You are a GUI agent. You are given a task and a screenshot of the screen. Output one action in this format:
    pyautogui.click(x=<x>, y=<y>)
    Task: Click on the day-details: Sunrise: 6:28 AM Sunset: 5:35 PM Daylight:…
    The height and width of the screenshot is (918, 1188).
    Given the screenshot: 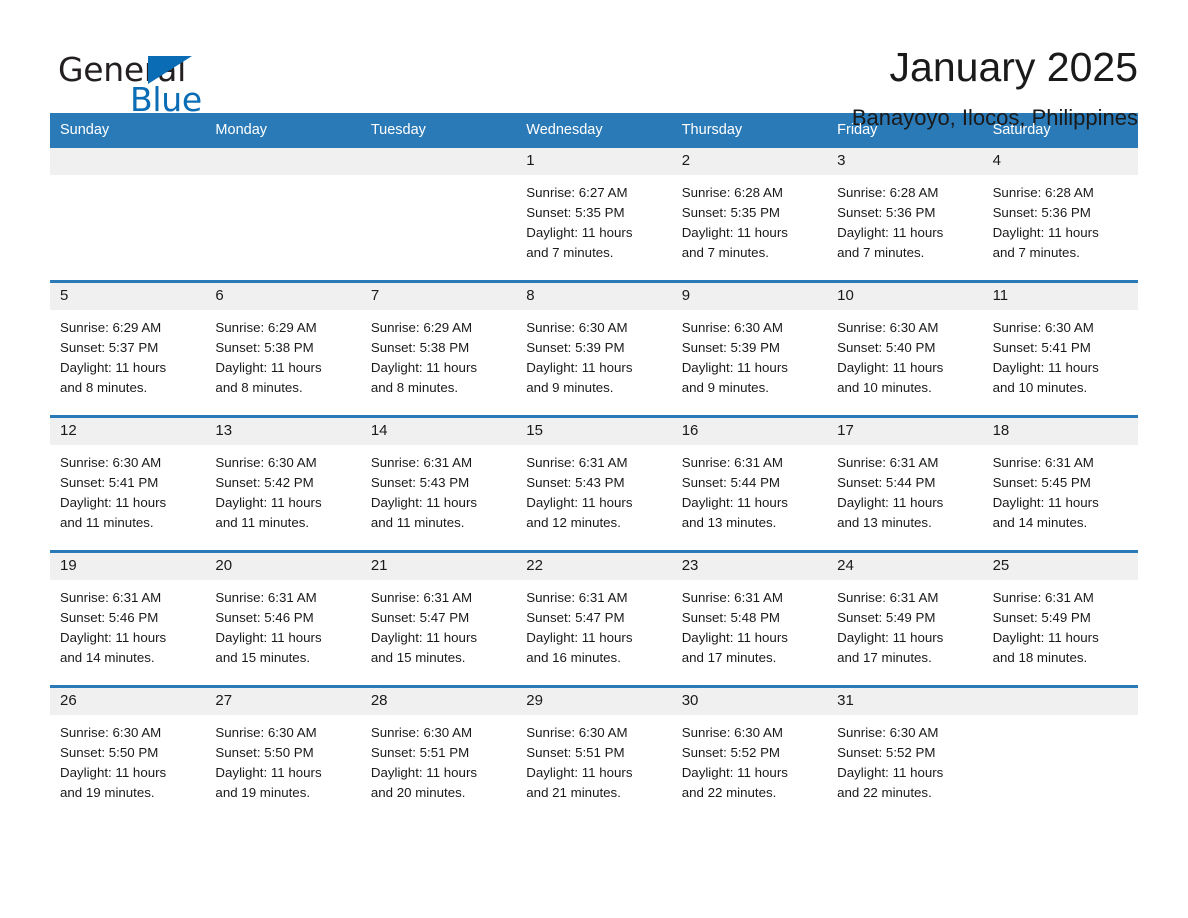 What is the action you would take?
    pyautogui.click(x=749, y=219)
    